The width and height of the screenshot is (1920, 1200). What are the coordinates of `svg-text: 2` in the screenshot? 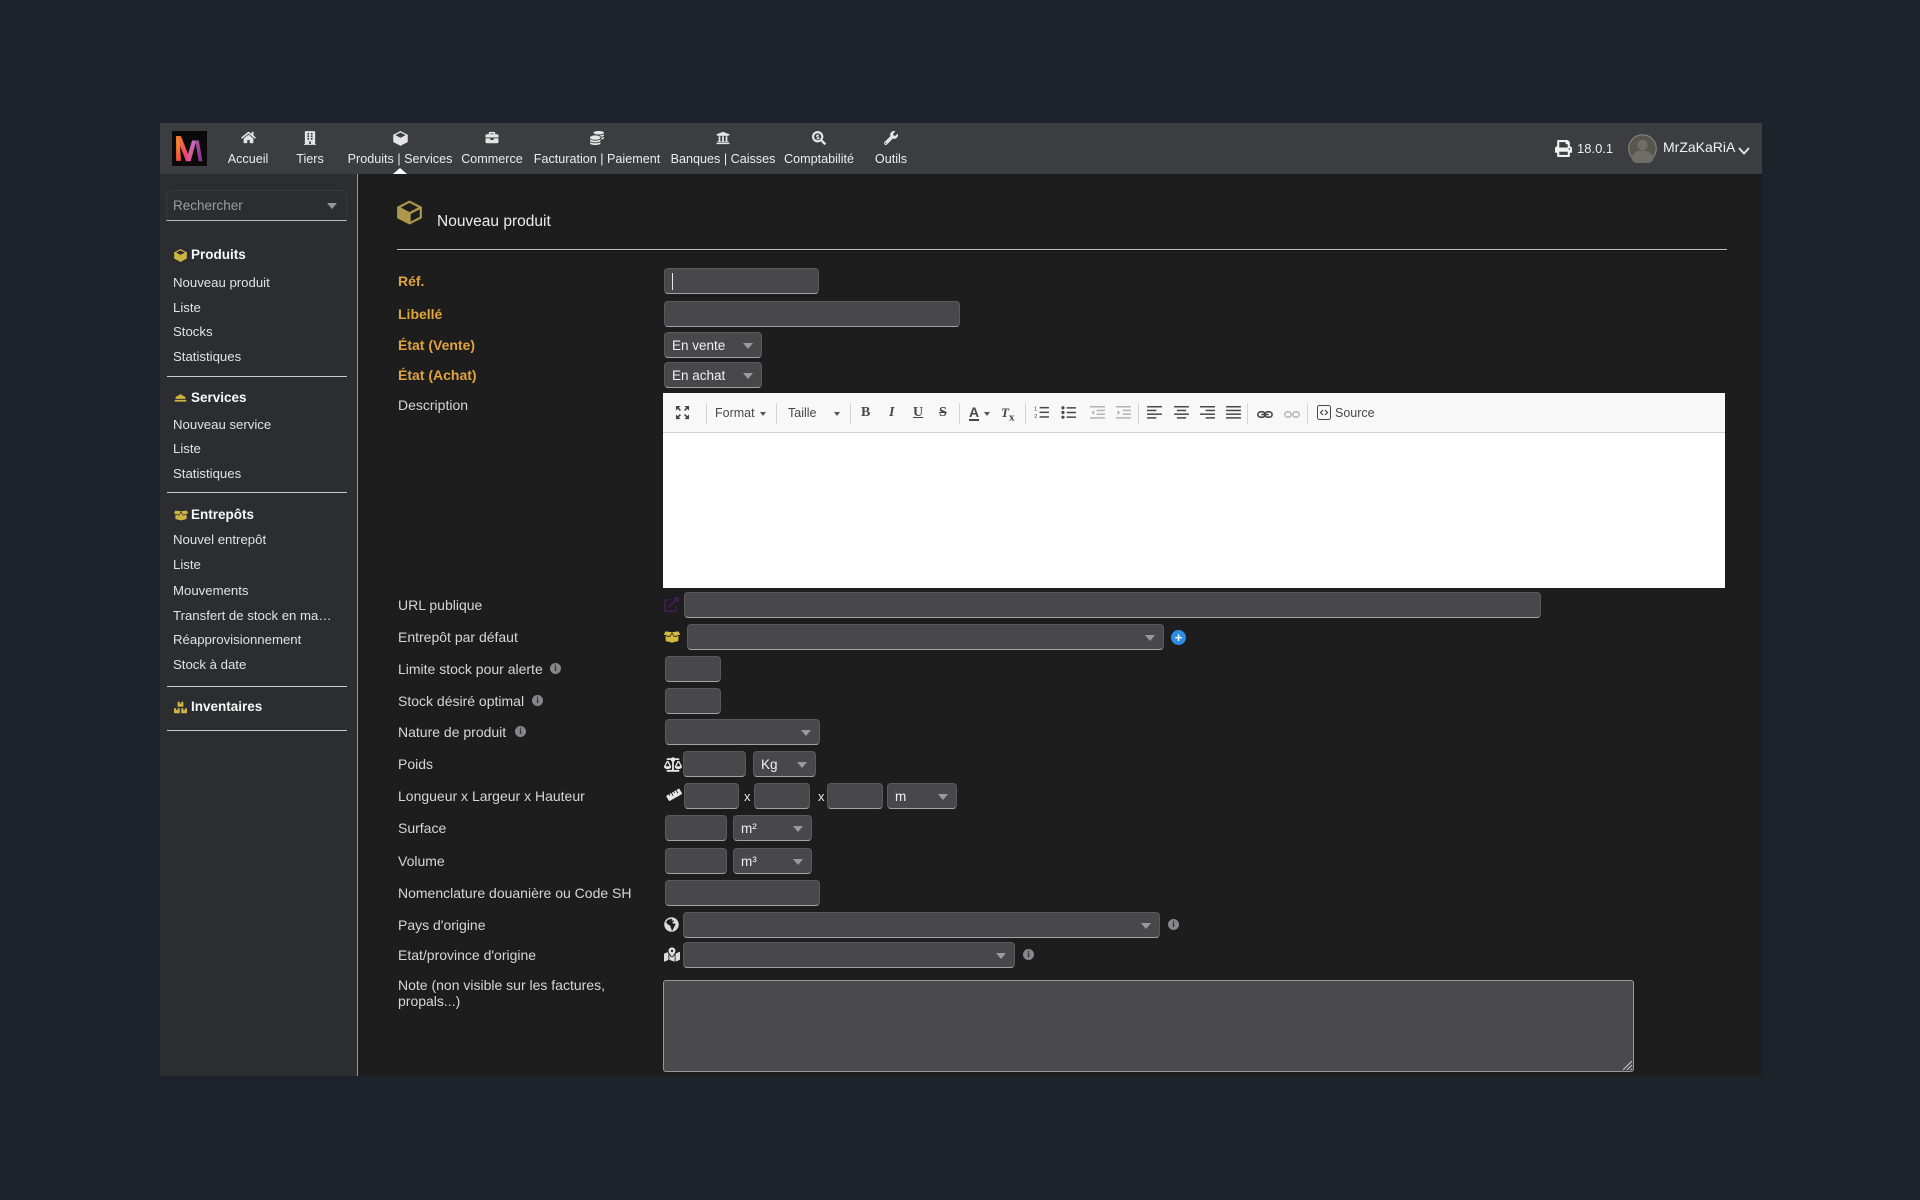 It's located at (1035, 416).